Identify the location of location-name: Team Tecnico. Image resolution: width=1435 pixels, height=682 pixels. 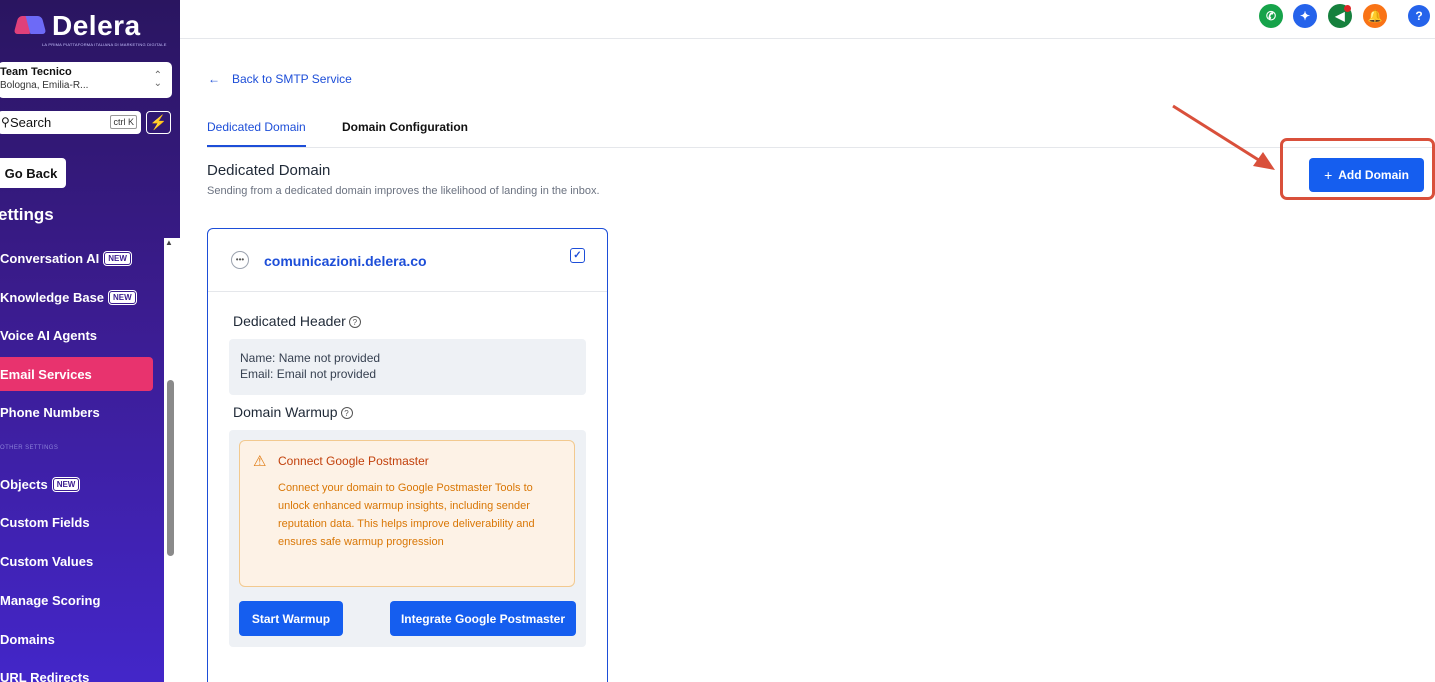
(36, 72).